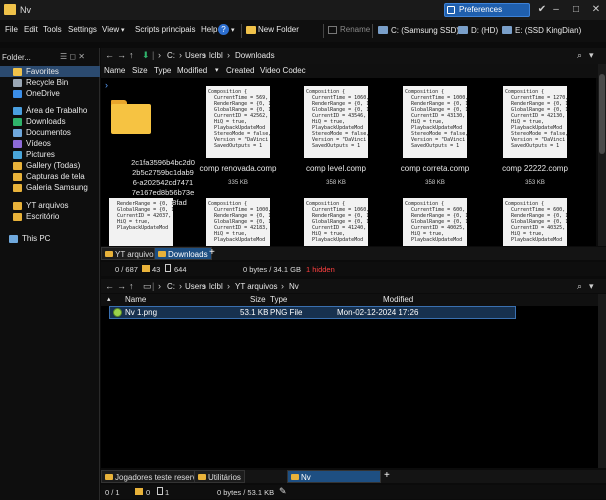  I want to click on menu-edit: Edit, so click(31, 29).